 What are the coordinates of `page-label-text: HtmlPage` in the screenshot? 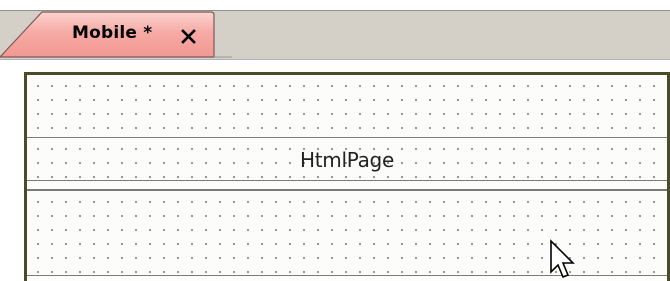 It's located at (347, 160).